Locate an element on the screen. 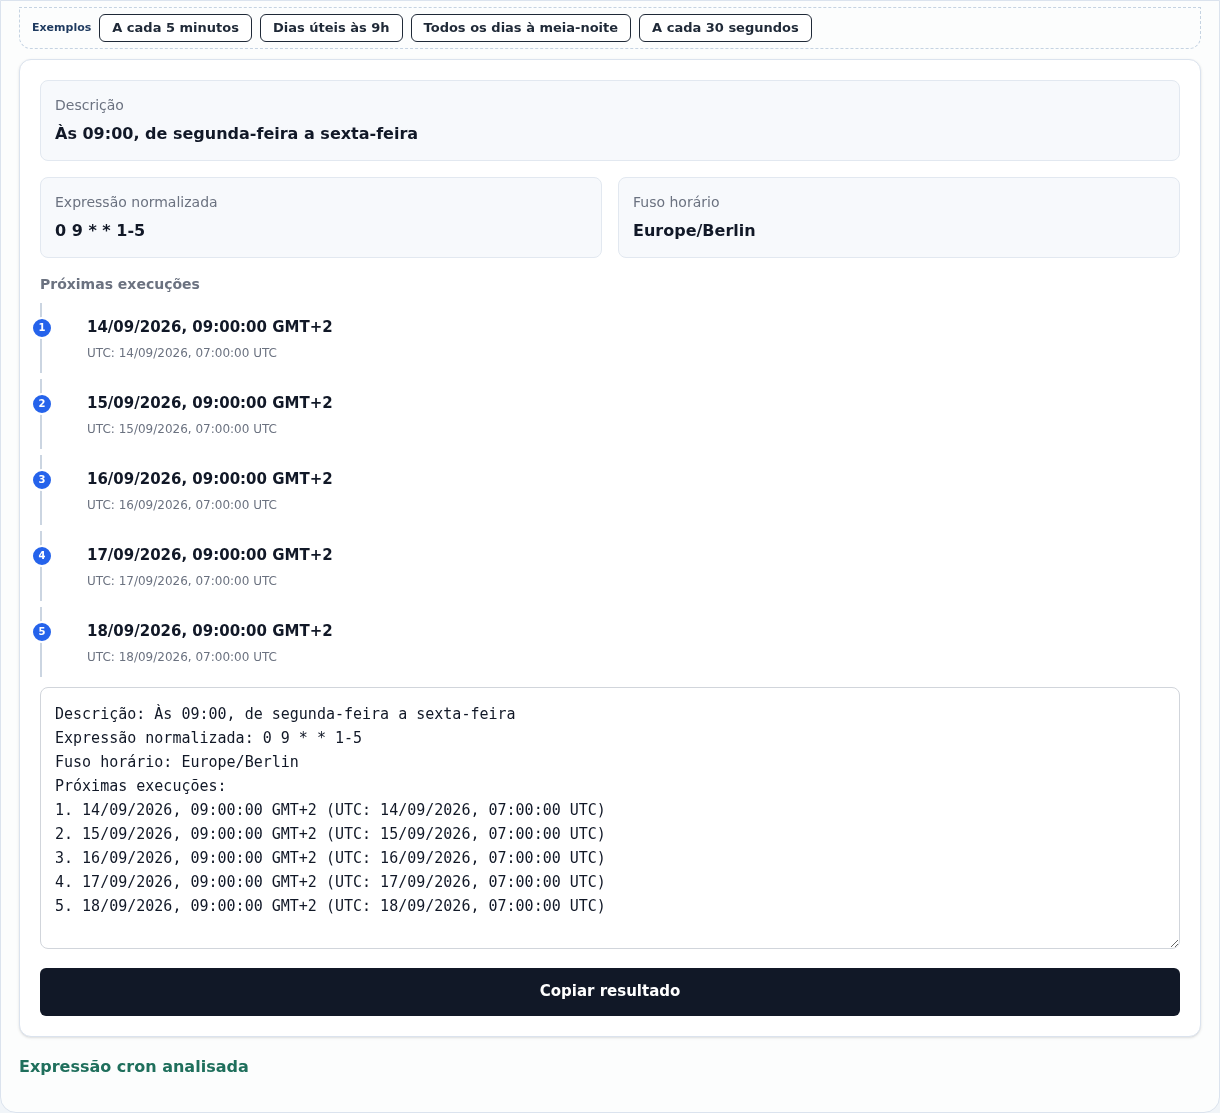 Image resolution: width=1220 pixels, height=1113 pixels. run-utc: UTC: 14/09/2026, 07:00:00 UTC is located at coordinates (182, 353).